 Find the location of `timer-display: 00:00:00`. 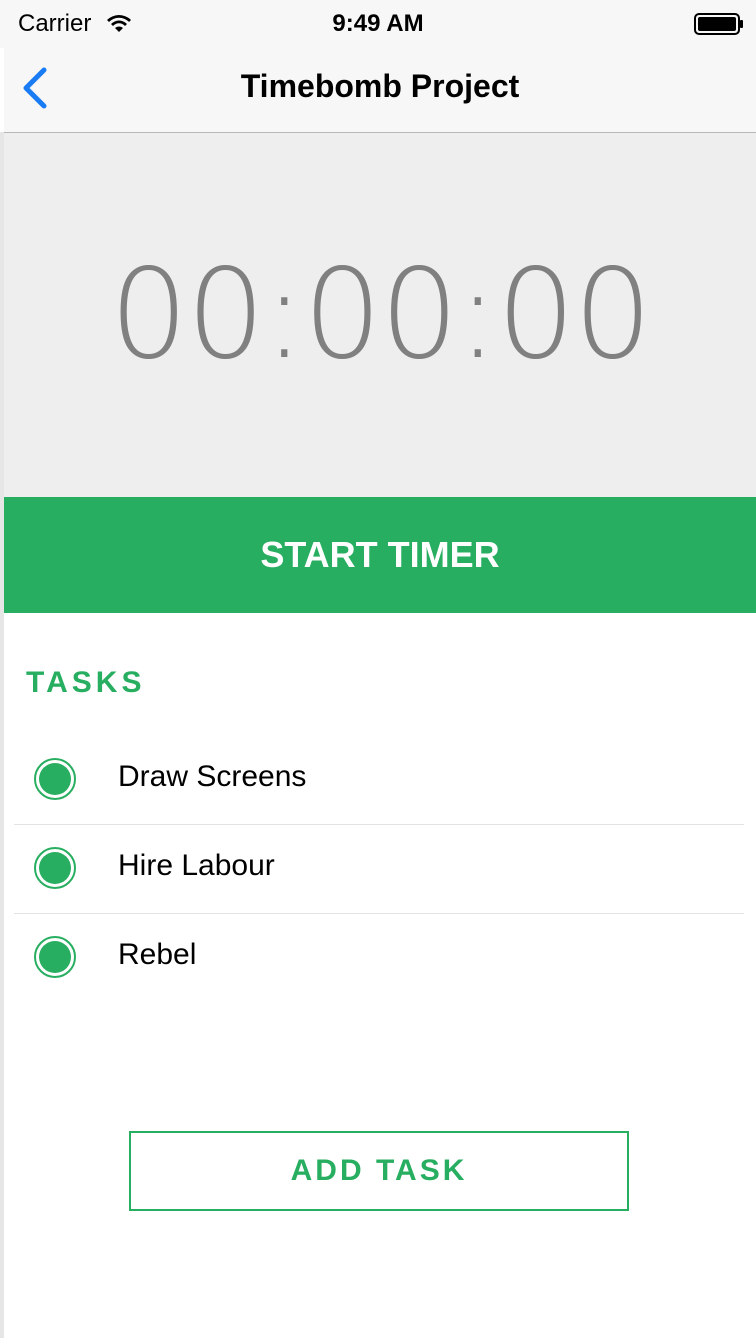

timer-display: 00:00:00 is located at coordinates (381, 315).